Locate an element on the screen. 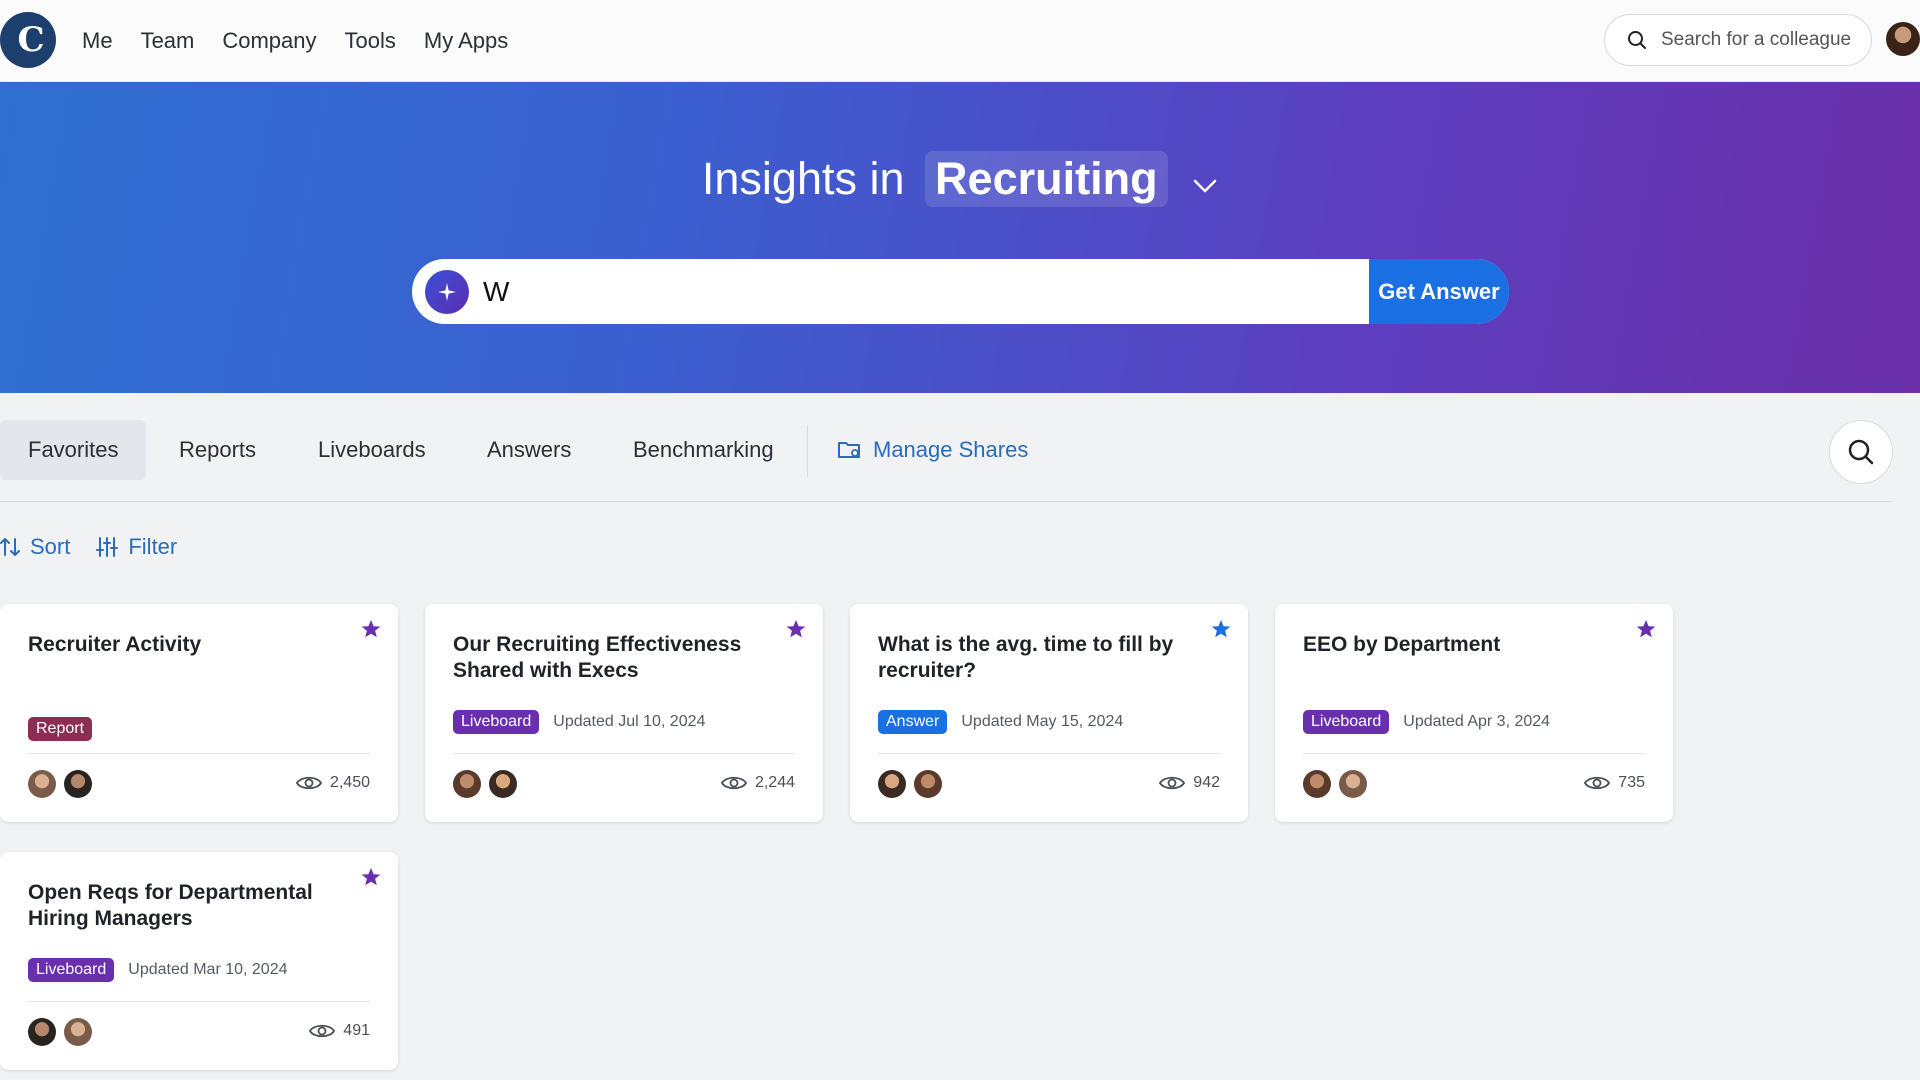 Image resolution: width=1920 pixels, height=1080 pixels. view-count: 2,244 is located at coordinates (757, 783).